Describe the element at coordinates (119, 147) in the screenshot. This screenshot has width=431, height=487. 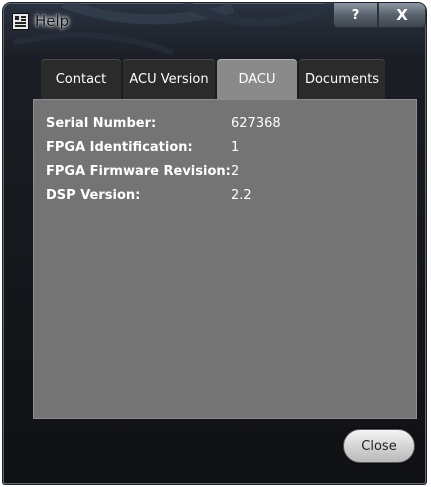
I see `fpga-identification-label: FPGA Identification:` at that location.